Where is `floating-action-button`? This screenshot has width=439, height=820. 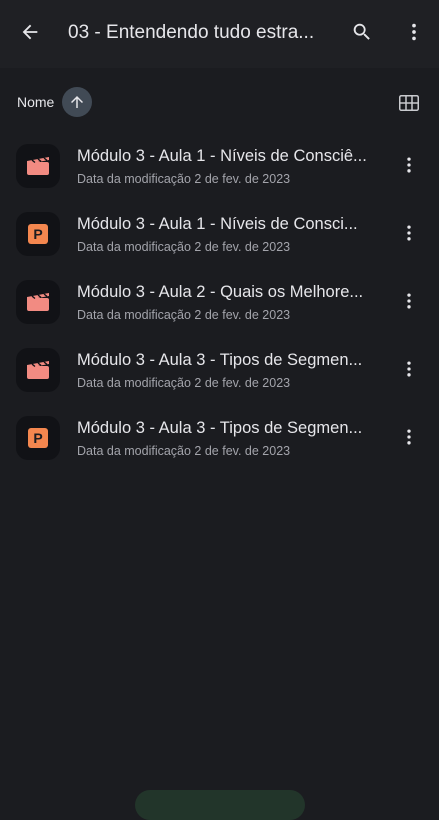 floating-action-button is located at coordinates (220, 805).